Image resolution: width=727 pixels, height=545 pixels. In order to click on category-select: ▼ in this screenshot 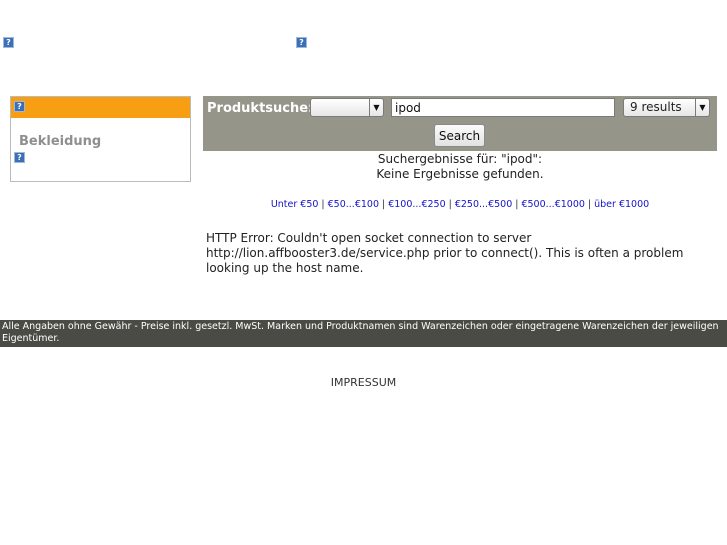, I will do `click(347, 107)`.